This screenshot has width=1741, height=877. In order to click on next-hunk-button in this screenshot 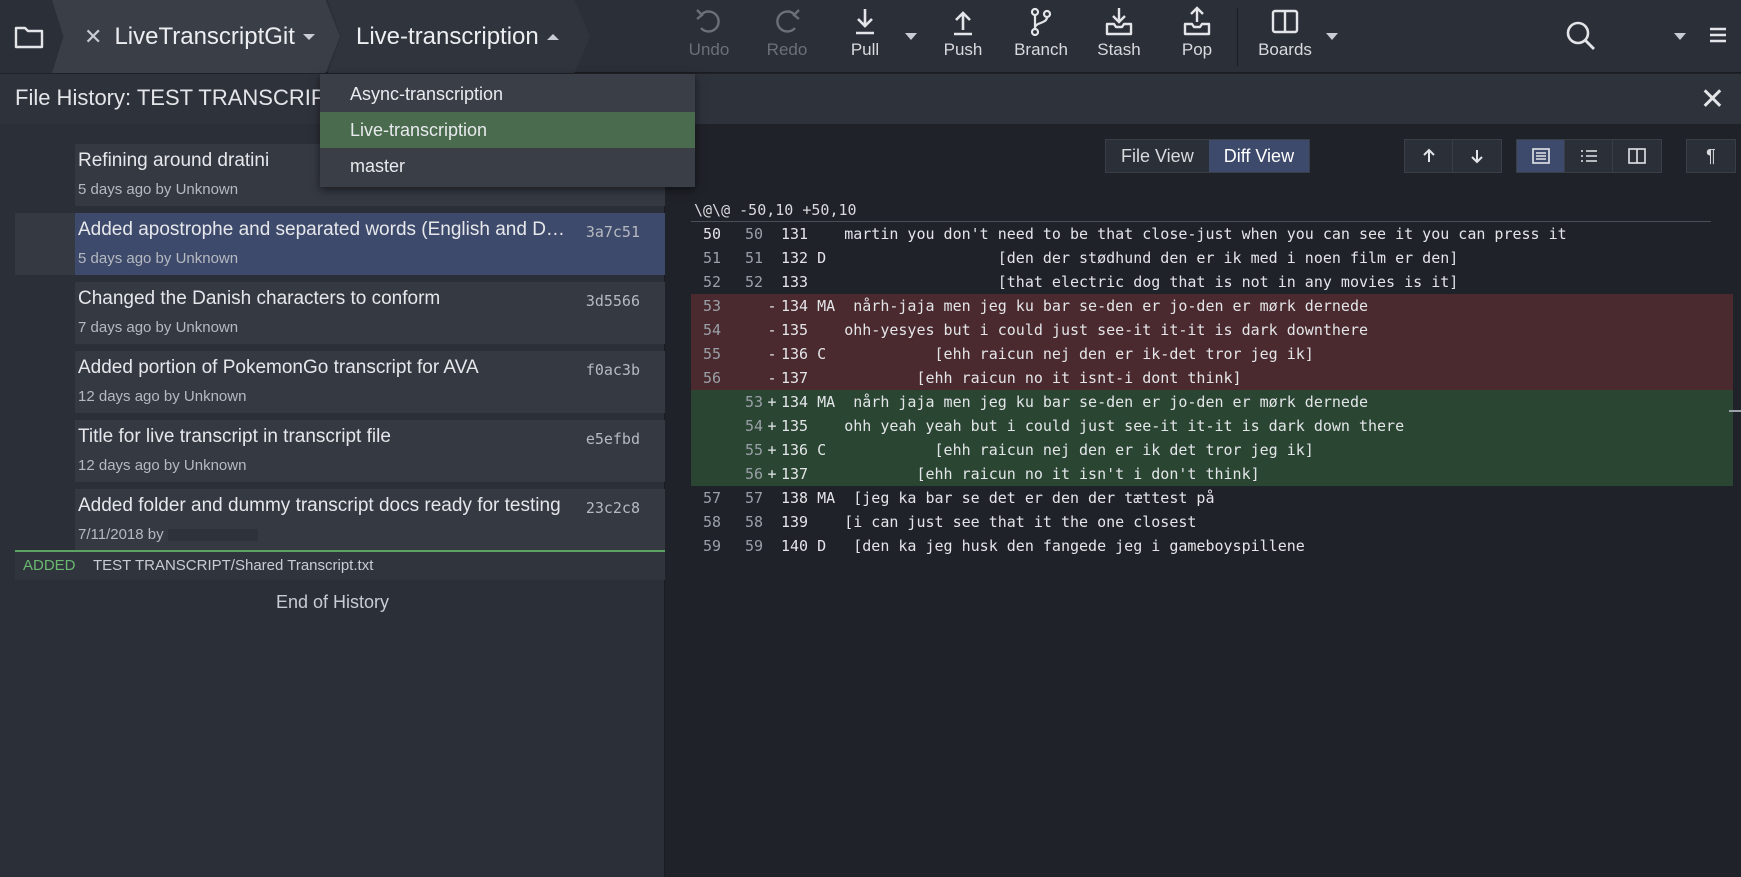, I will do `click(1477, 156)`.